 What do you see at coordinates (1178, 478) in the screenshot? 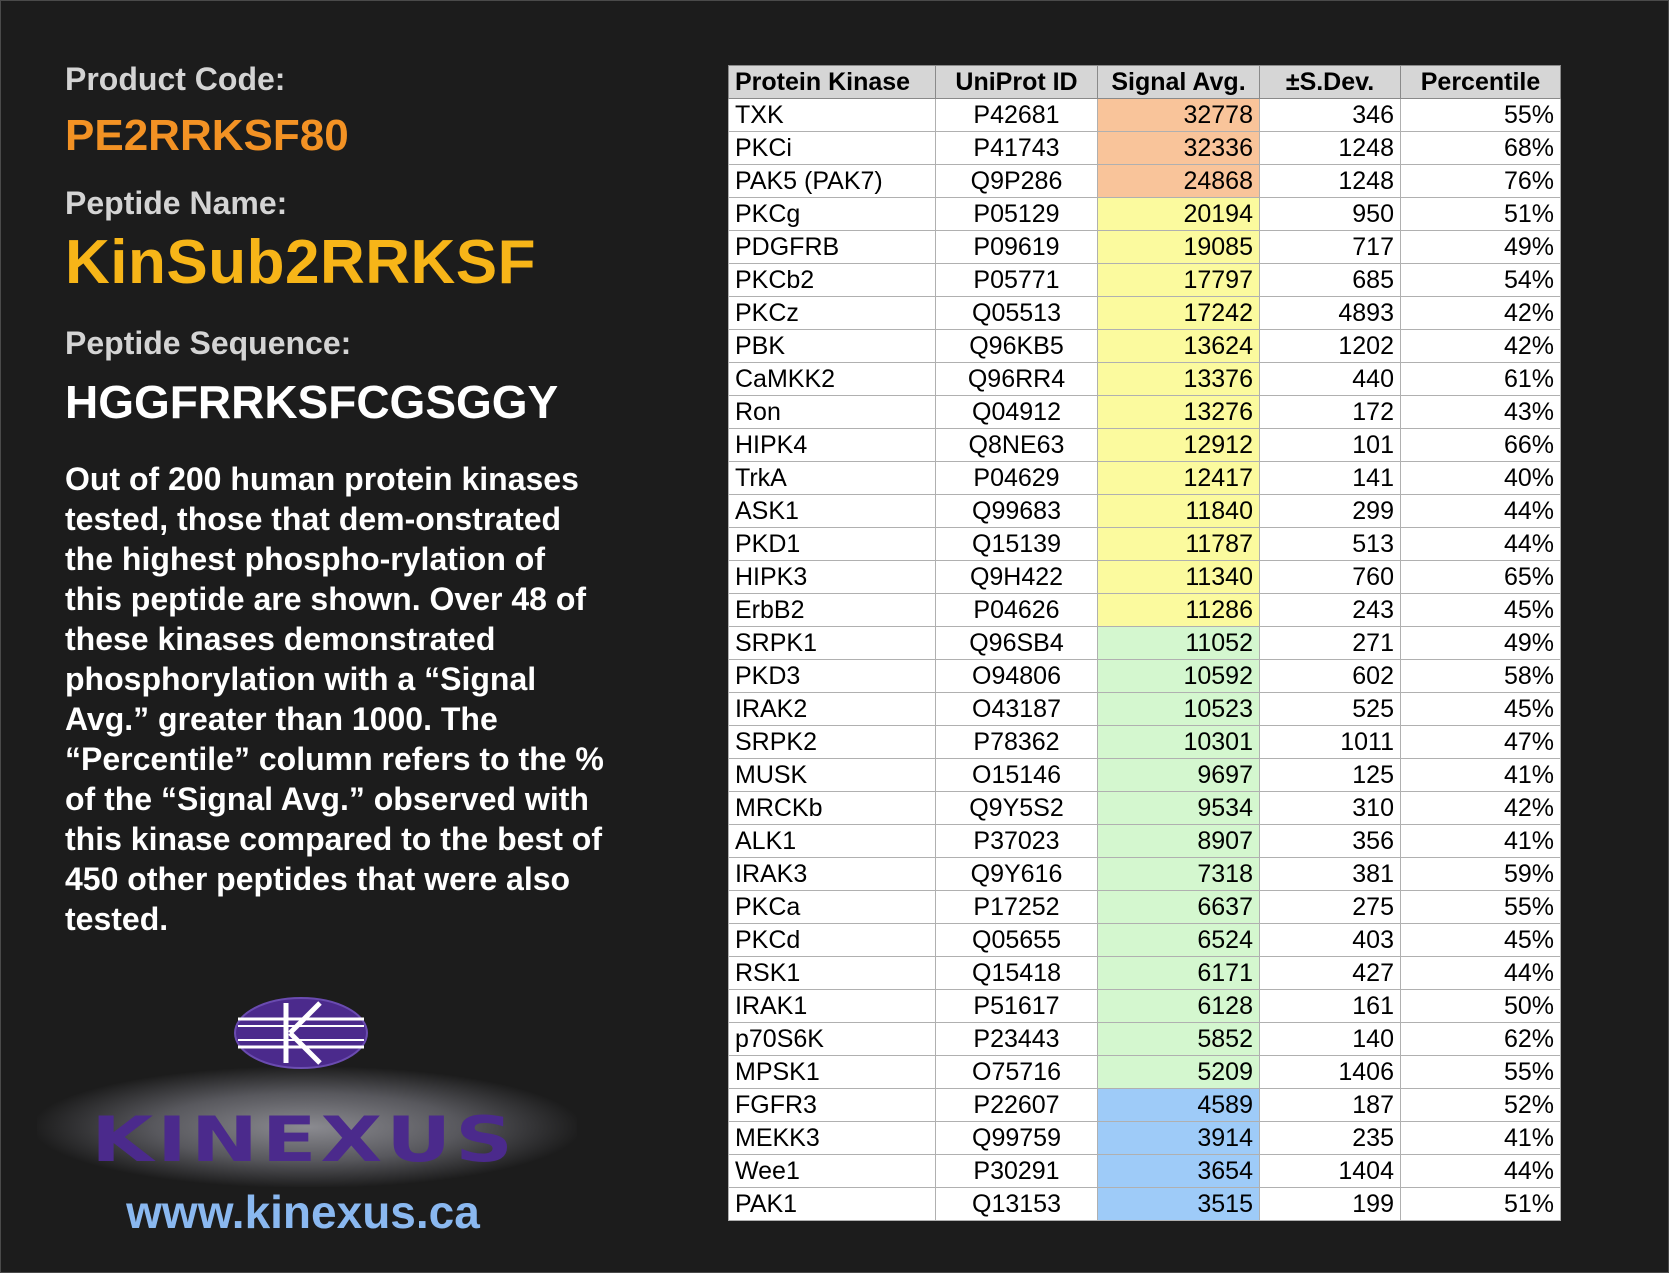
I see `signal-cell: 12417` at bounding box center [1178, 478].